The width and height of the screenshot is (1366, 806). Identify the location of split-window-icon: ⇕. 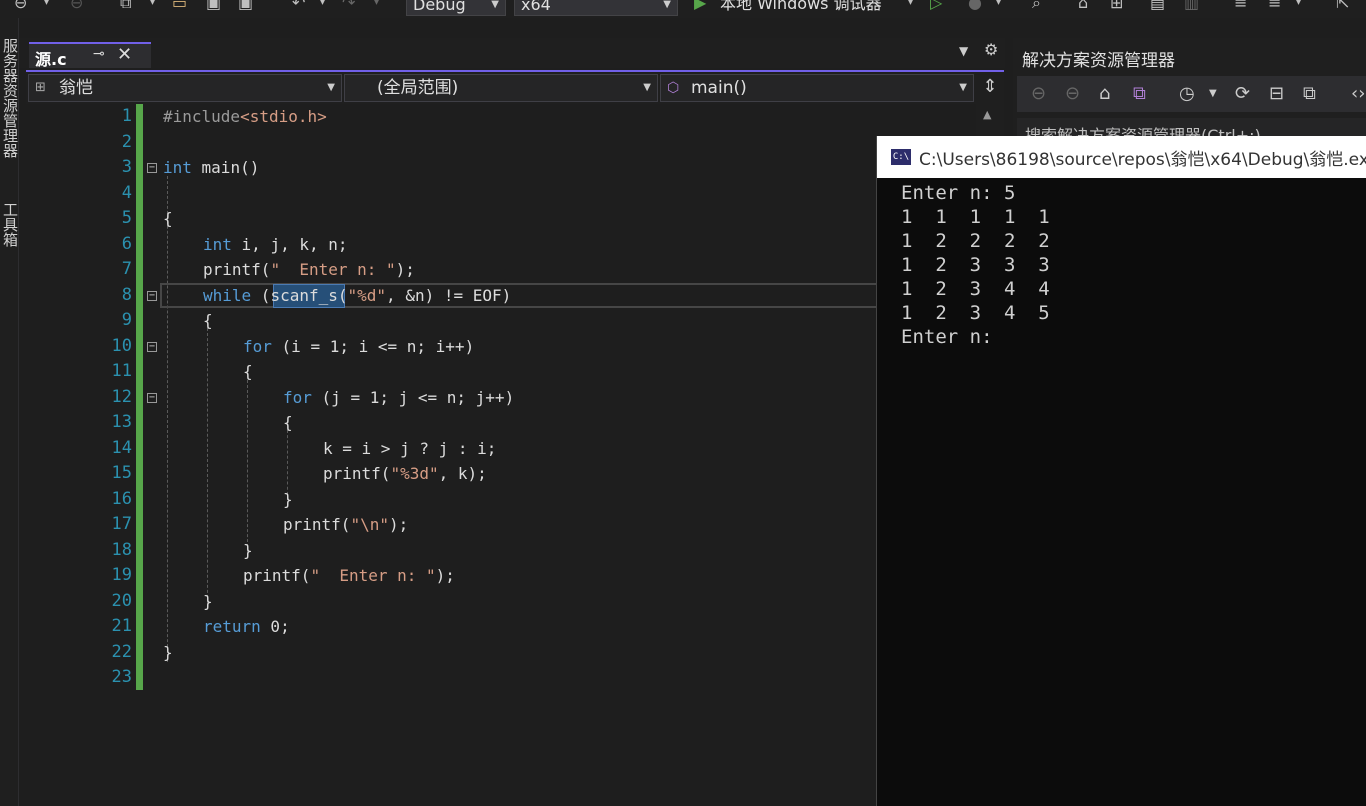
(990, 88).